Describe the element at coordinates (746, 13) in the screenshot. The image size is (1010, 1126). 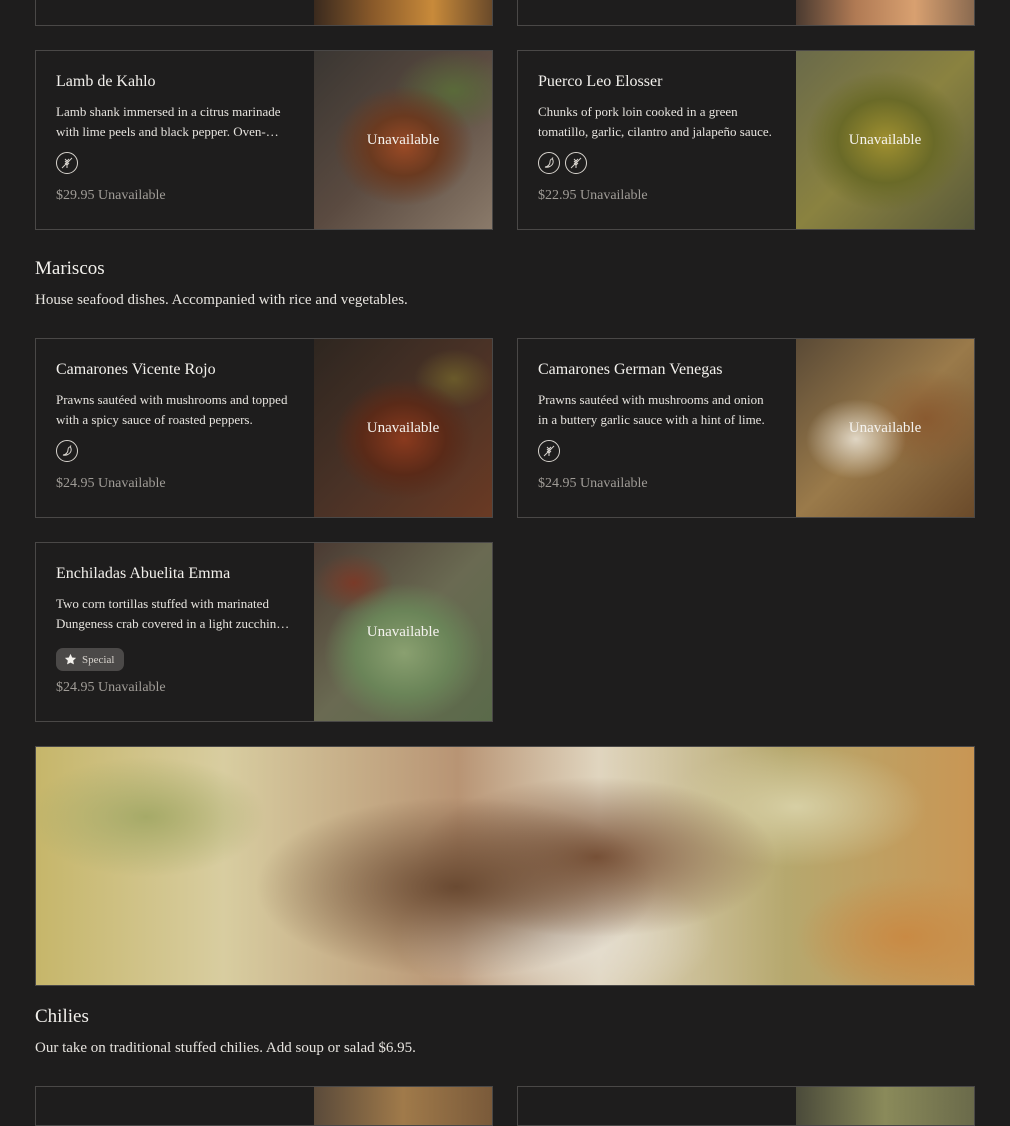
I see `menu-card-partial-top-right` at that location.